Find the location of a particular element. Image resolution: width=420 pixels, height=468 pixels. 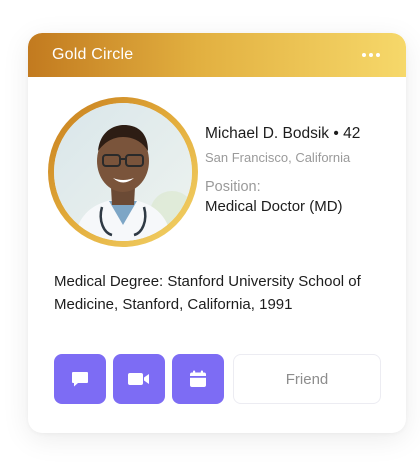

calendar-button is located at coordinates (198, 379).